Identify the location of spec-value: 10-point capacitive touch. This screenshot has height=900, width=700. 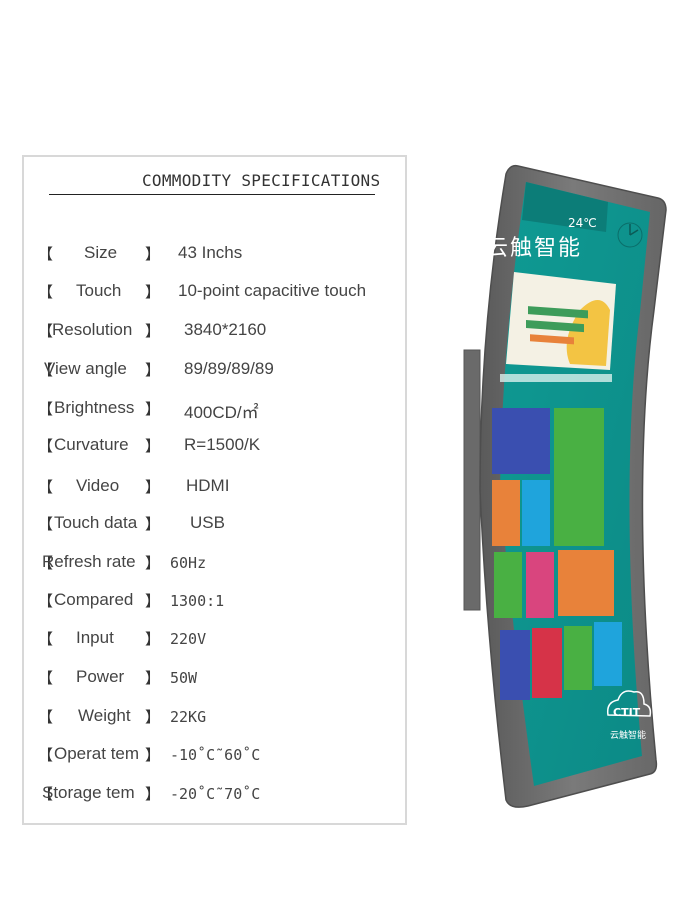
(272, 290).